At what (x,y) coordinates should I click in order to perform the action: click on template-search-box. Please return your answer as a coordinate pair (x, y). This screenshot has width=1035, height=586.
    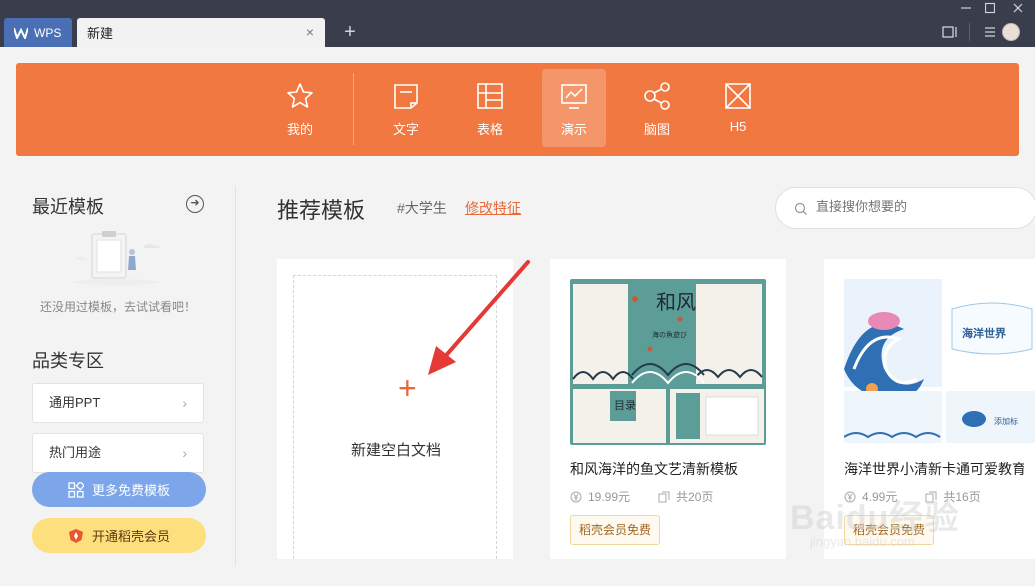
    Looking at the image, I should click on (905, 208).